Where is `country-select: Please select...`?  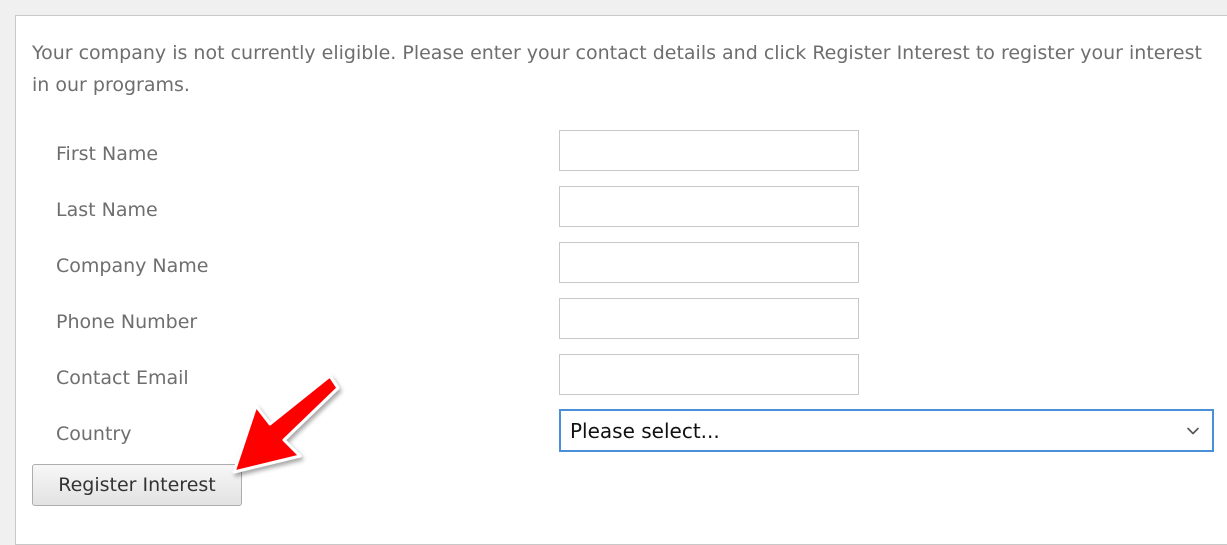 country-select: Please select... is located at coordinates (886, 430).